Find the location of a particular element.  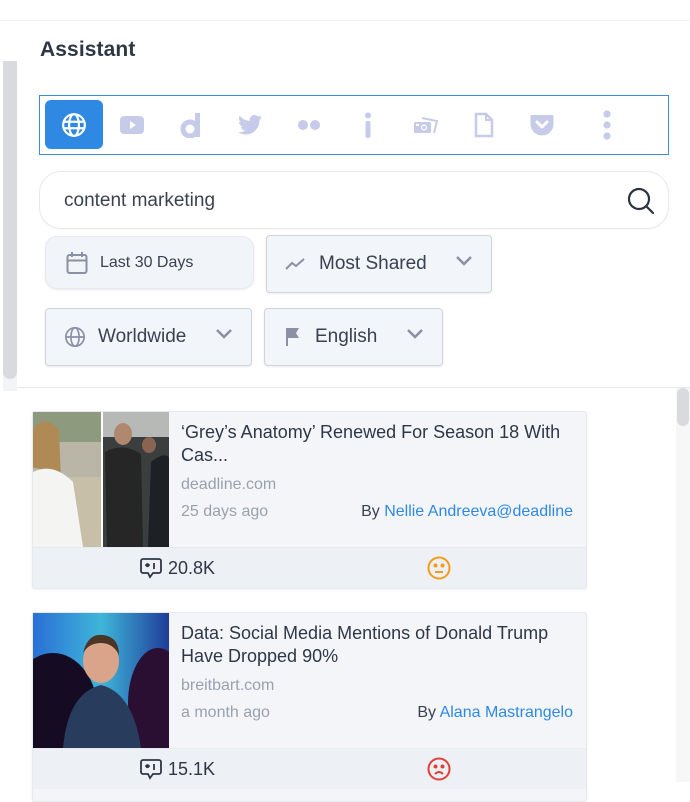

left-scrollbar-thumb is located at coordinates (10, 220).